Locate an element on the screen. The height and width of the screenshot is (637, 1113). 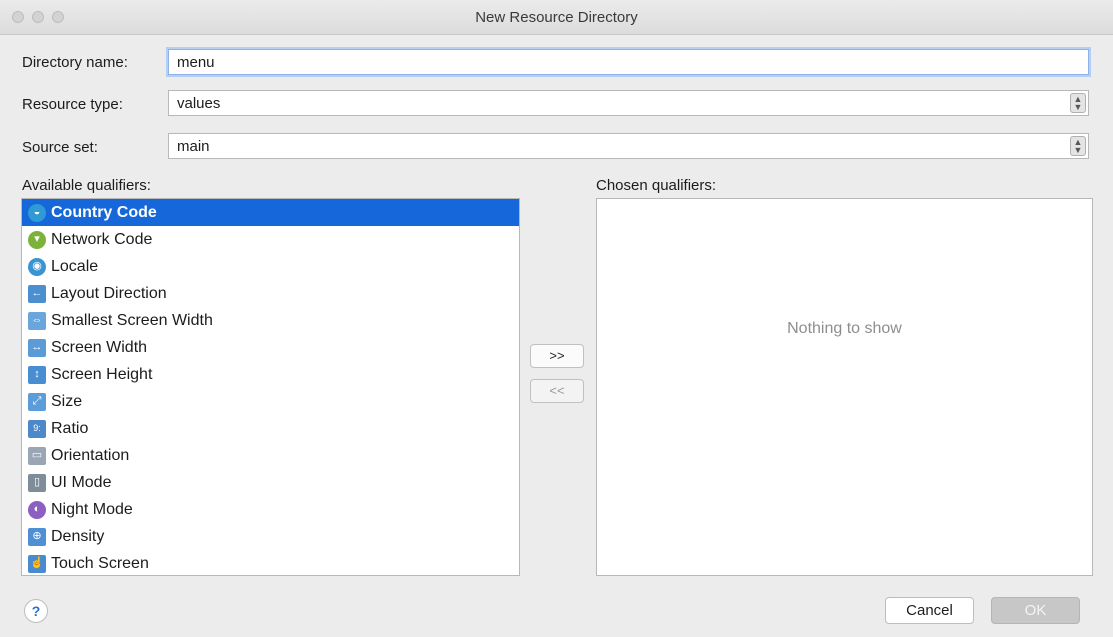
night-mode-icon: ◐ is located at coordinates (37, 509).